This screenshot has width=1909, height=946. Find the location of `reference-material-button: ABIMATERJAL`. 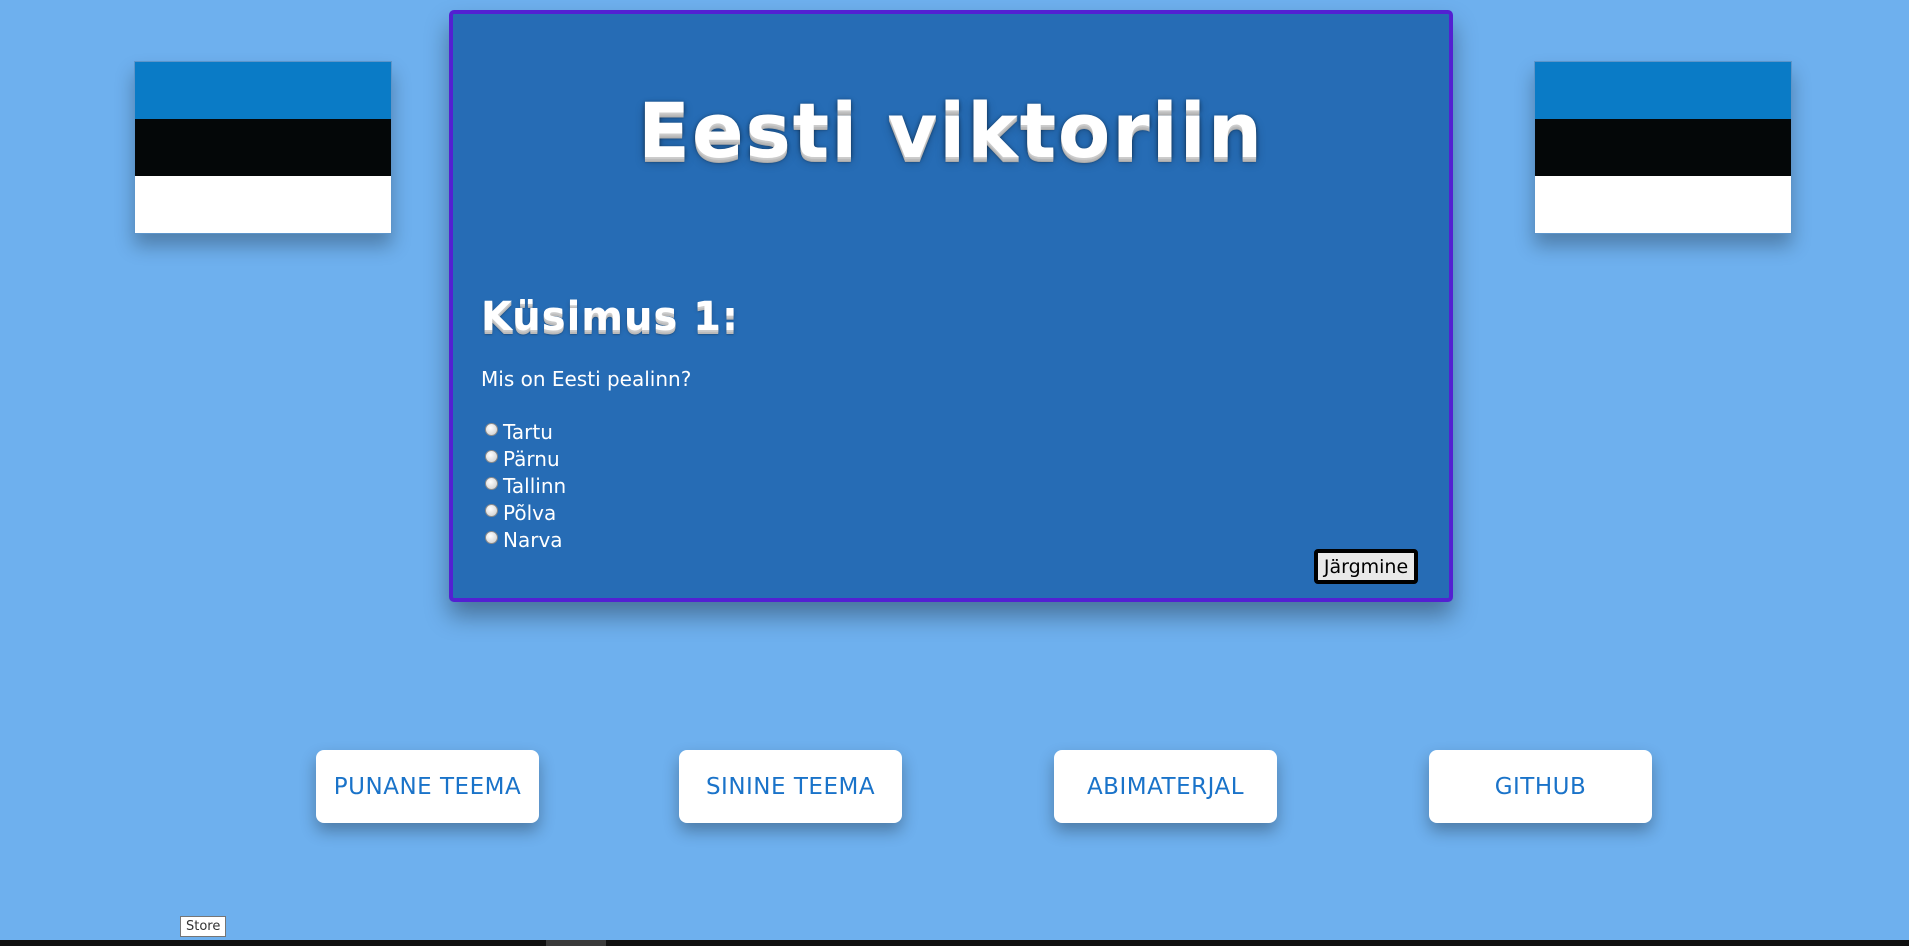

reference-material-button: ABIMATERJAL is located at coordinates (1165, 786).